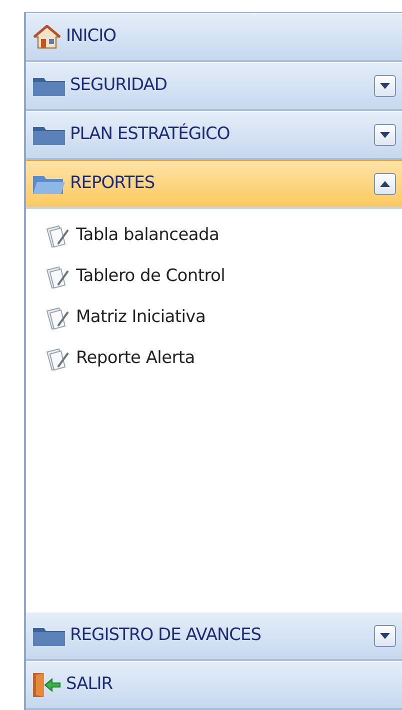  I want to click on menu-item: SALIR, so click(214, 685).